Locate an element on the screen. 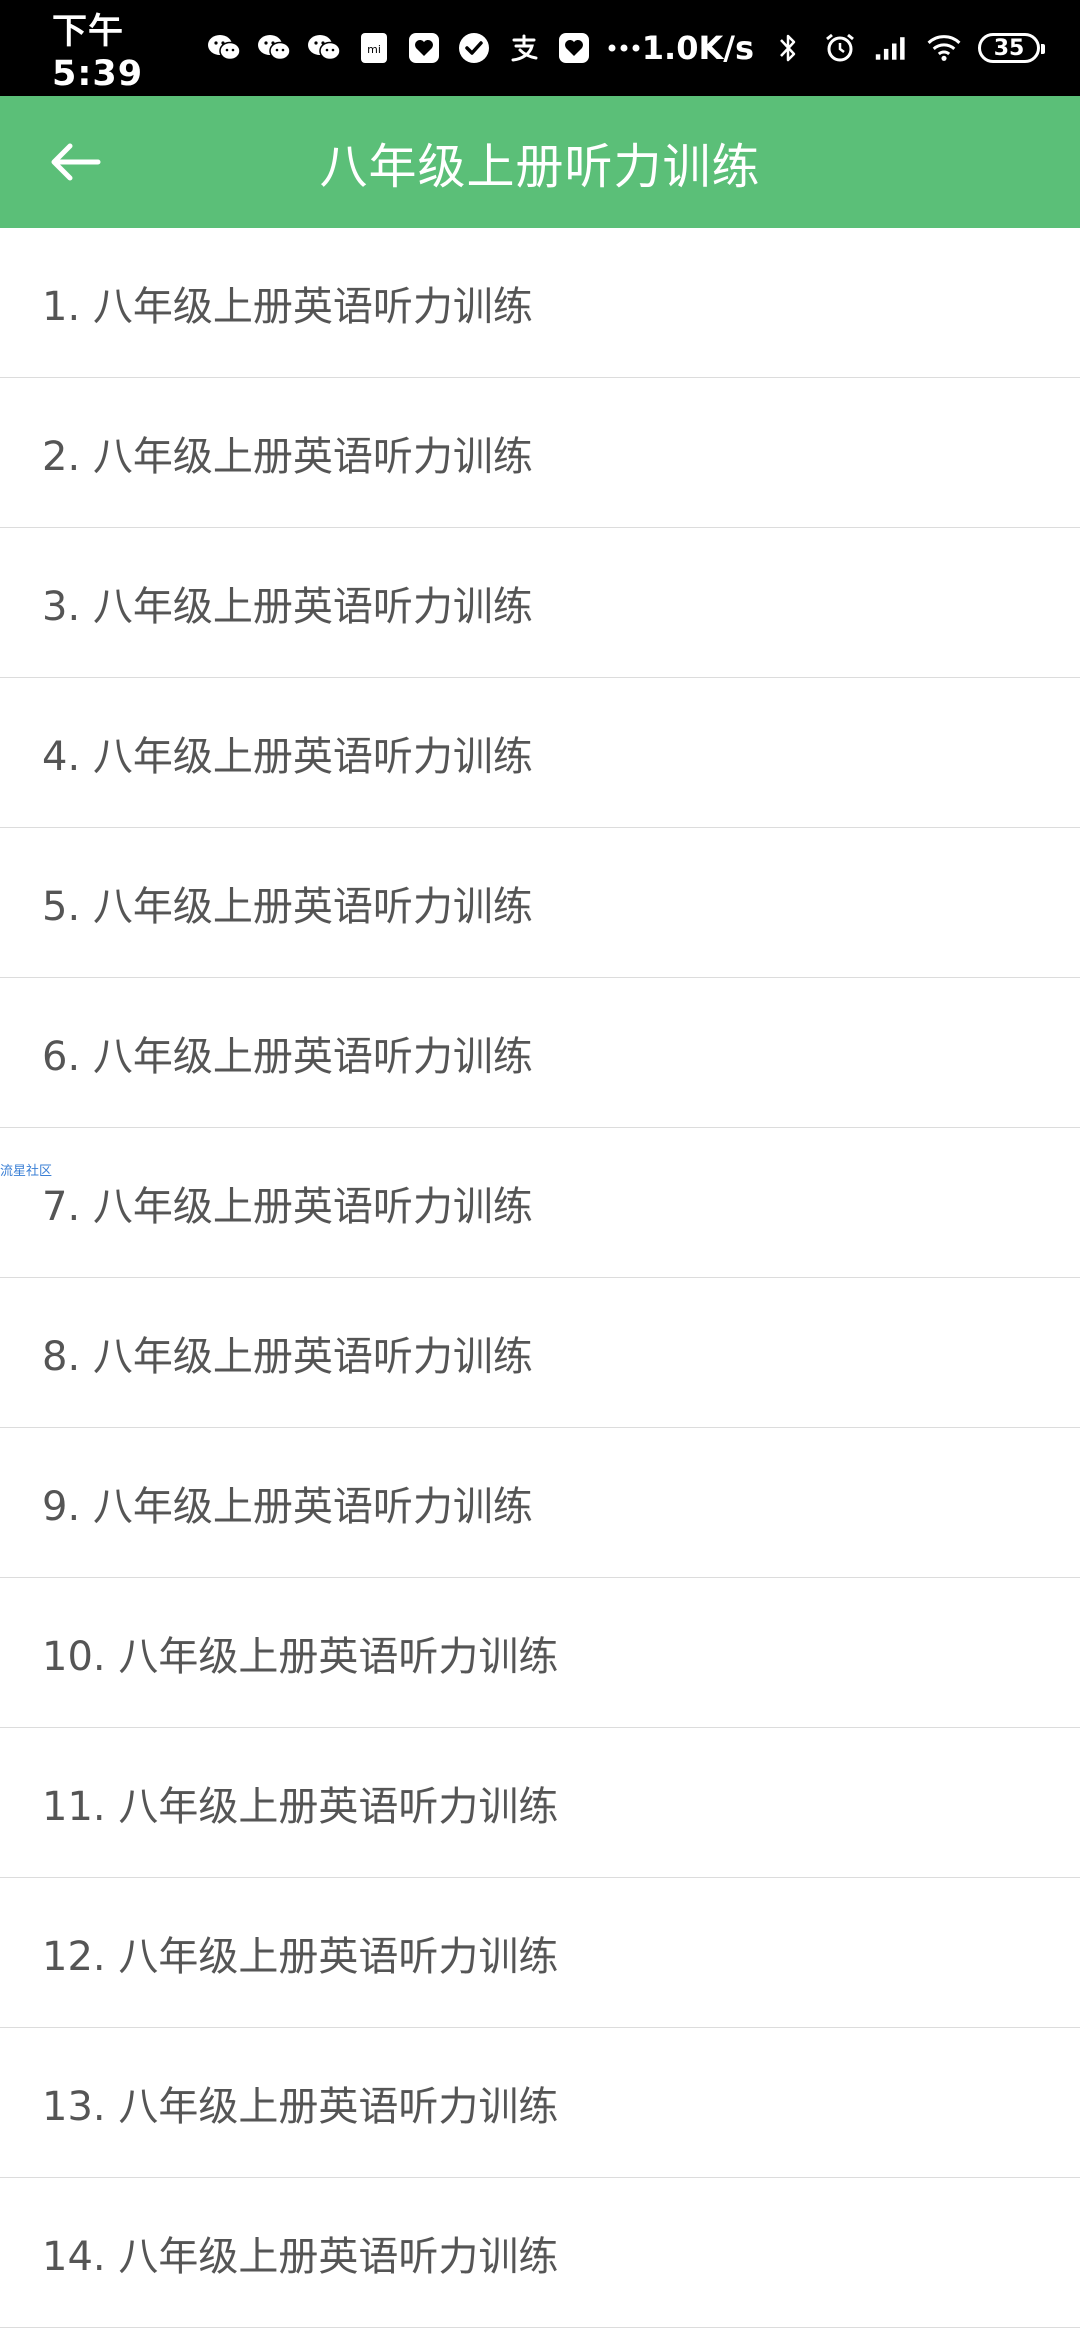  list-item: 4. 八年级上册英语听力训练 is located at coordinates (540, 753).